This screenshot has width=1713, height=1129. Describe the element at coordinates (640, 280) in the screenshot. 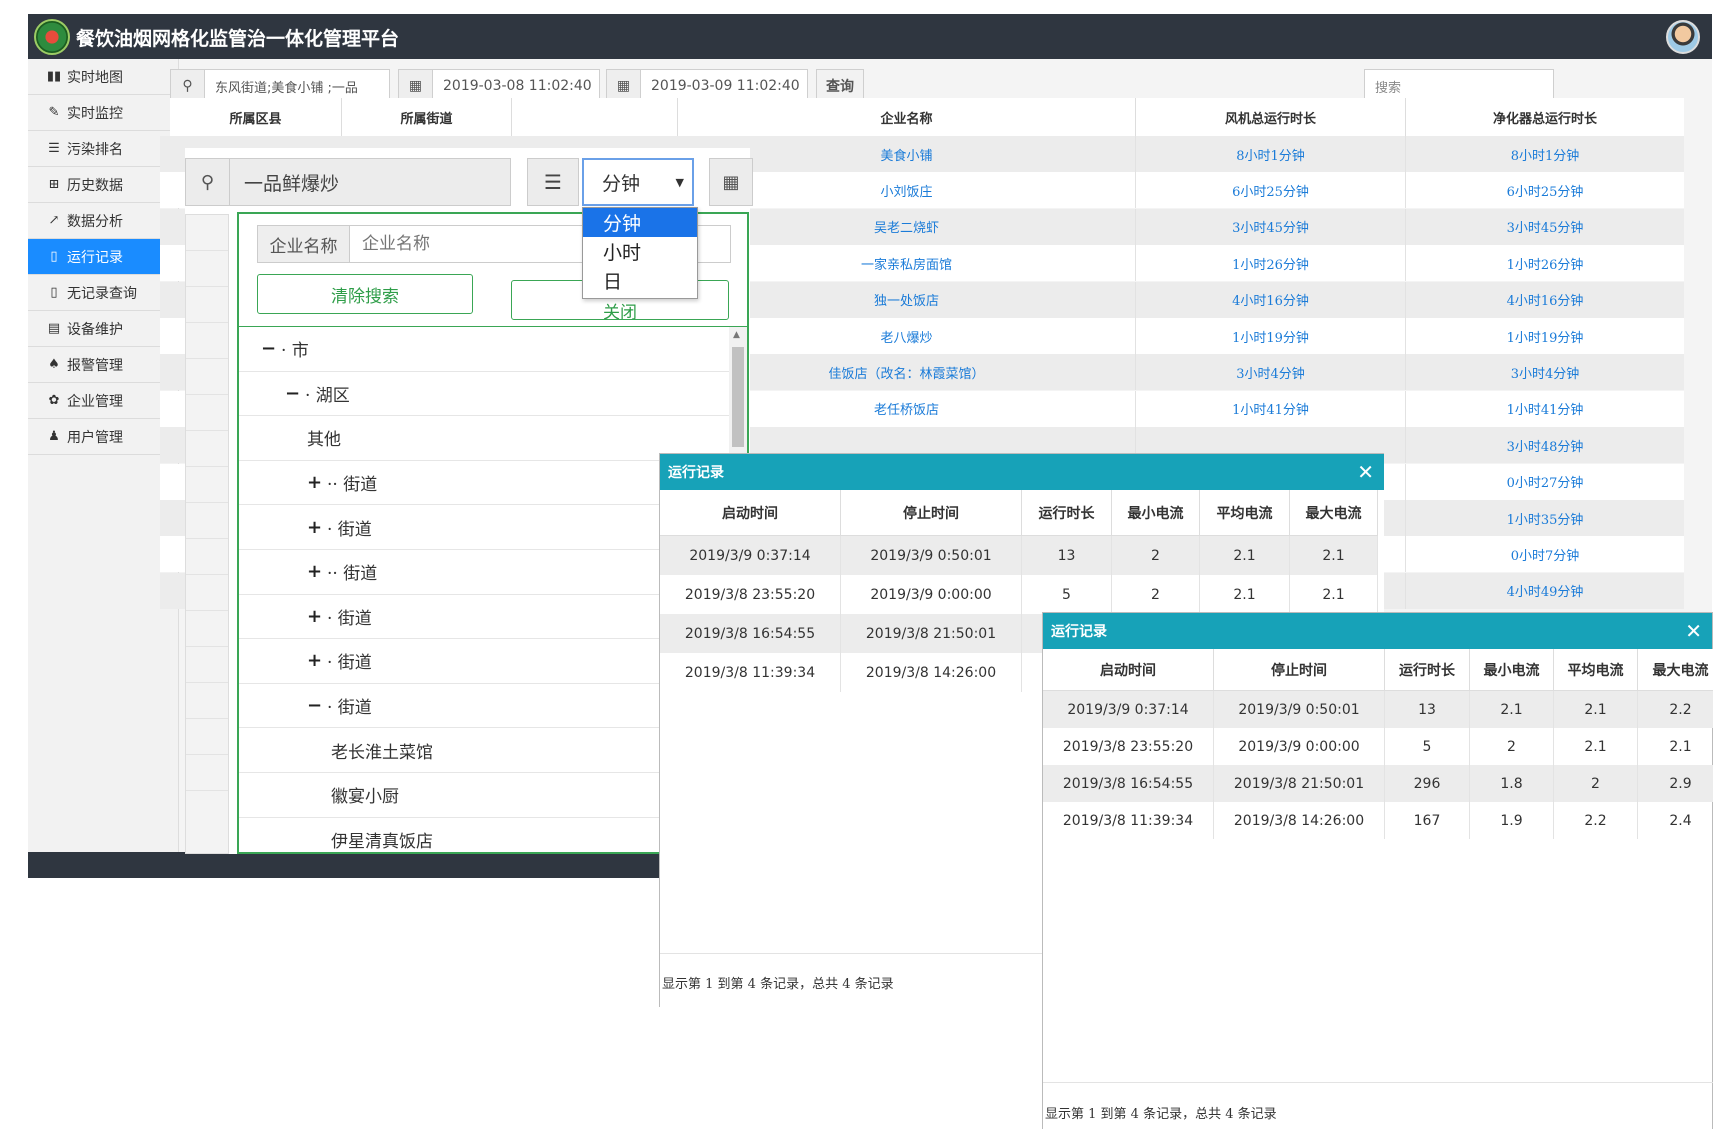

I see `dropdown-option: 日` at that location.